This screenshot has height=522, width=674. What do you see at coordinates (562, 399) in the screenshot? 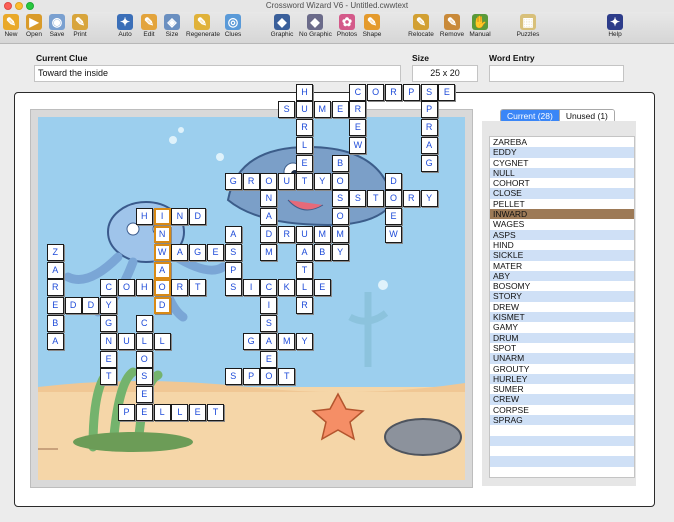
I see `word-list-item: CREW` at bounding box center [562, 399].